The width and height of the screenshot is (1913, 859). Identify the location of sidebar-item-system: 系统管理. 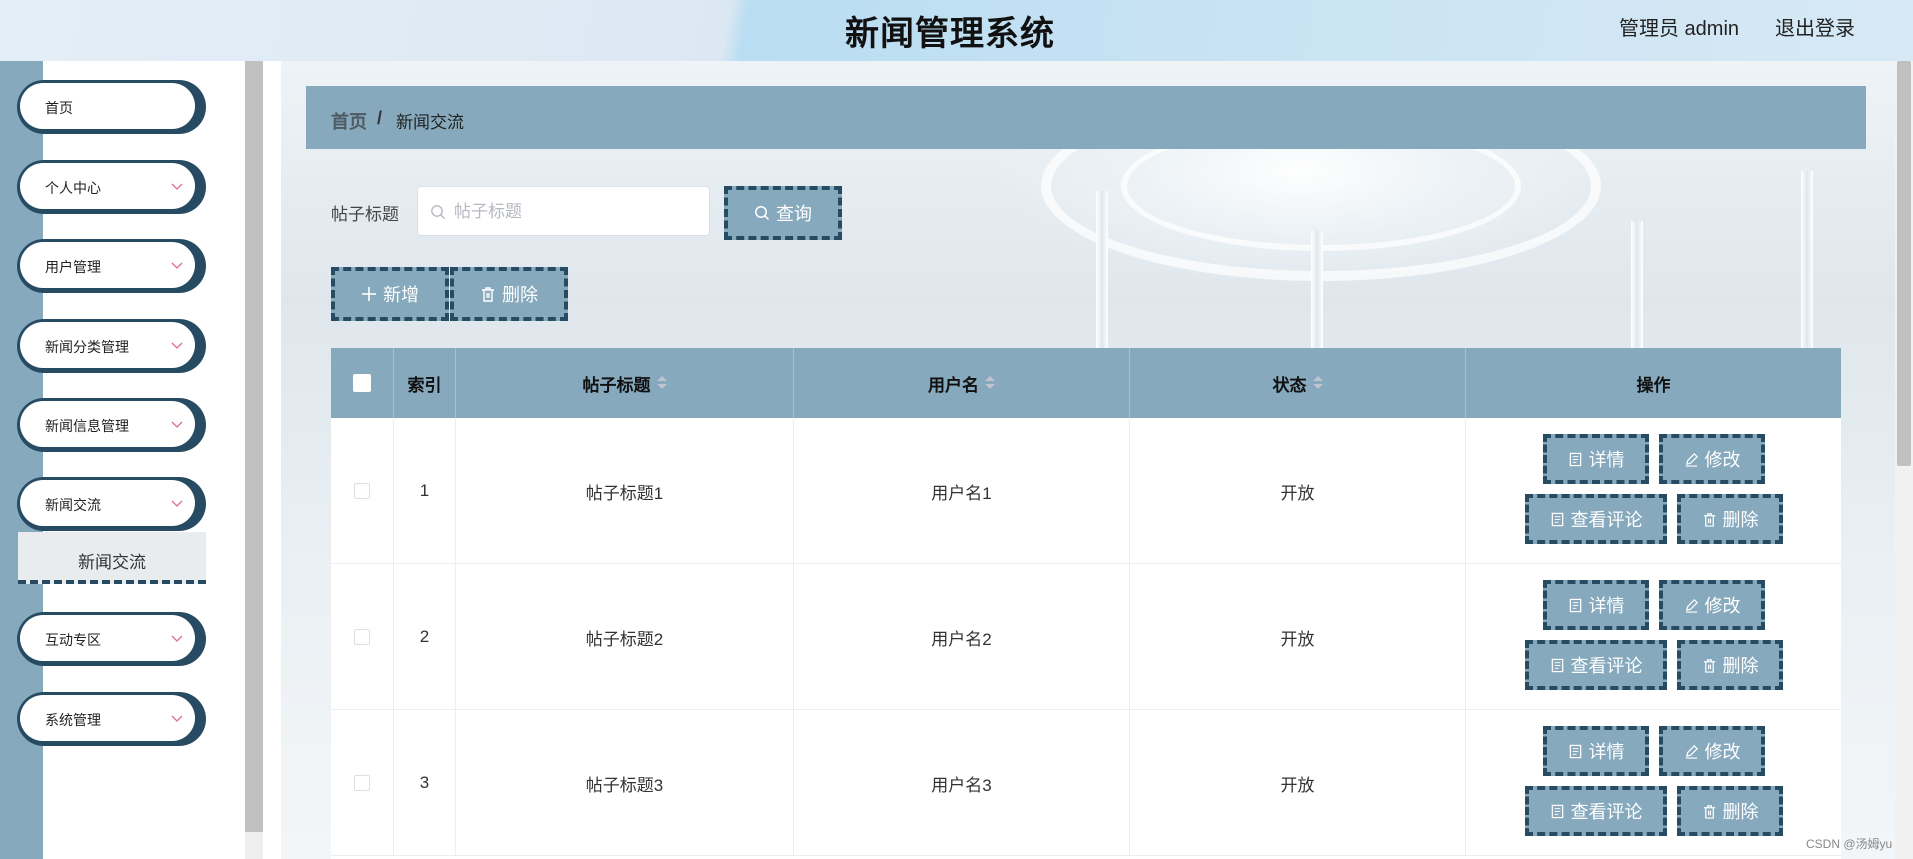
(111, 719).